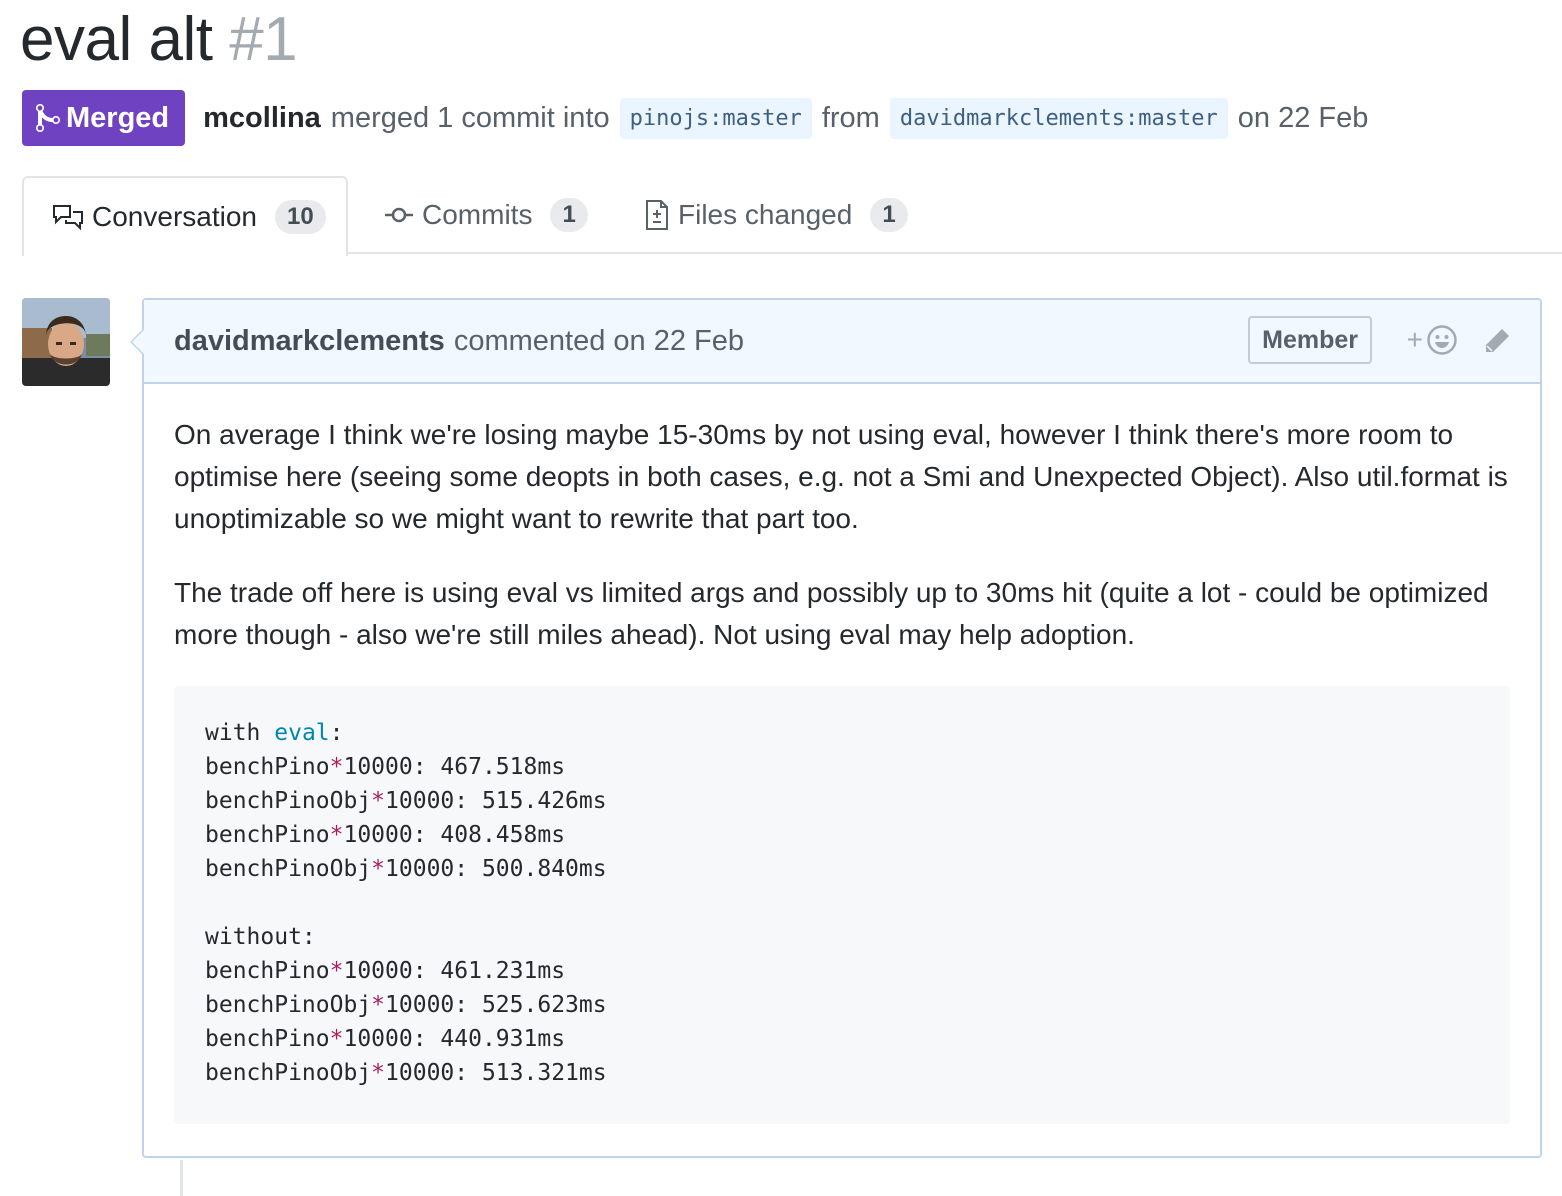 Image resolution: width=1562 pixels, height=1196 pixels. I want to click on from-text: from, so click(850, 117).